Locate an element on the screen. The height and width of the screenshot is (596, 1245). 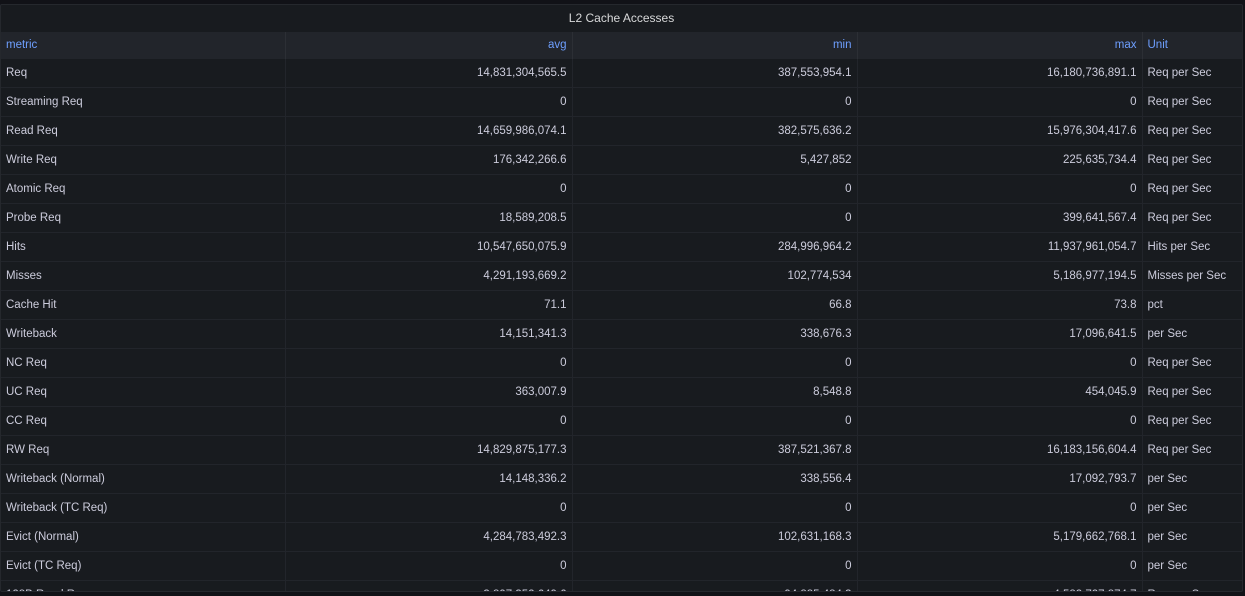
cell-avg: 14,148,336.2 is located at coordinates (429, 479).